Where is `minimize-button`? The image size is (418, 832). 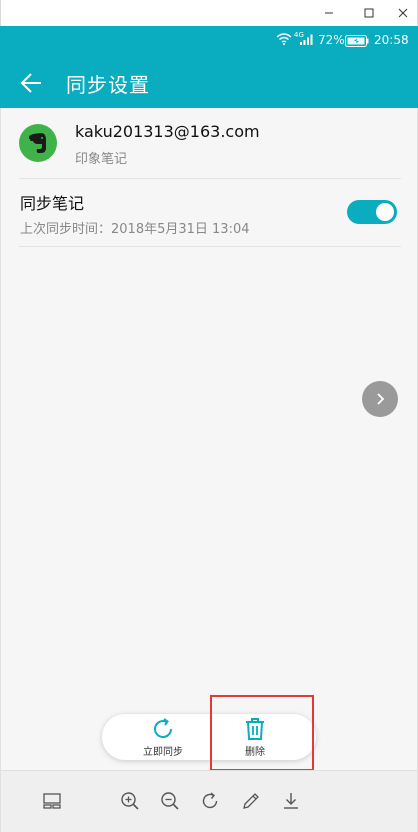 minimize-button is located at coordinates (329, 13).